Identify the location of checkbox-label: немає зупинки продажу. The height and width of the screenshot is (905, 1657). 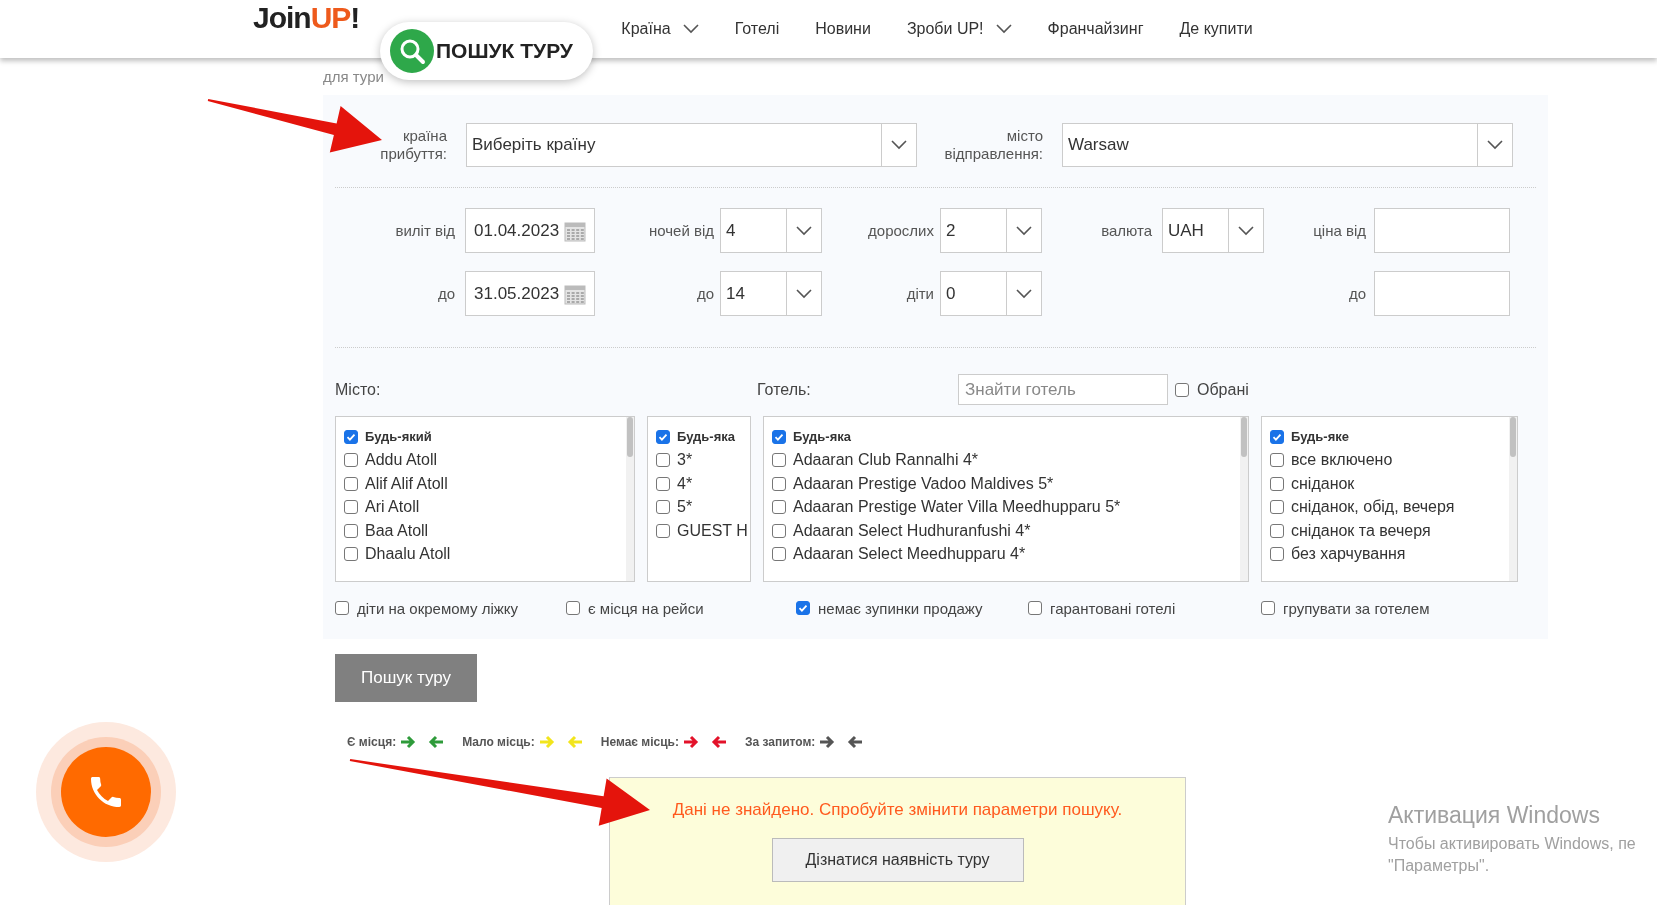
(900, 608).